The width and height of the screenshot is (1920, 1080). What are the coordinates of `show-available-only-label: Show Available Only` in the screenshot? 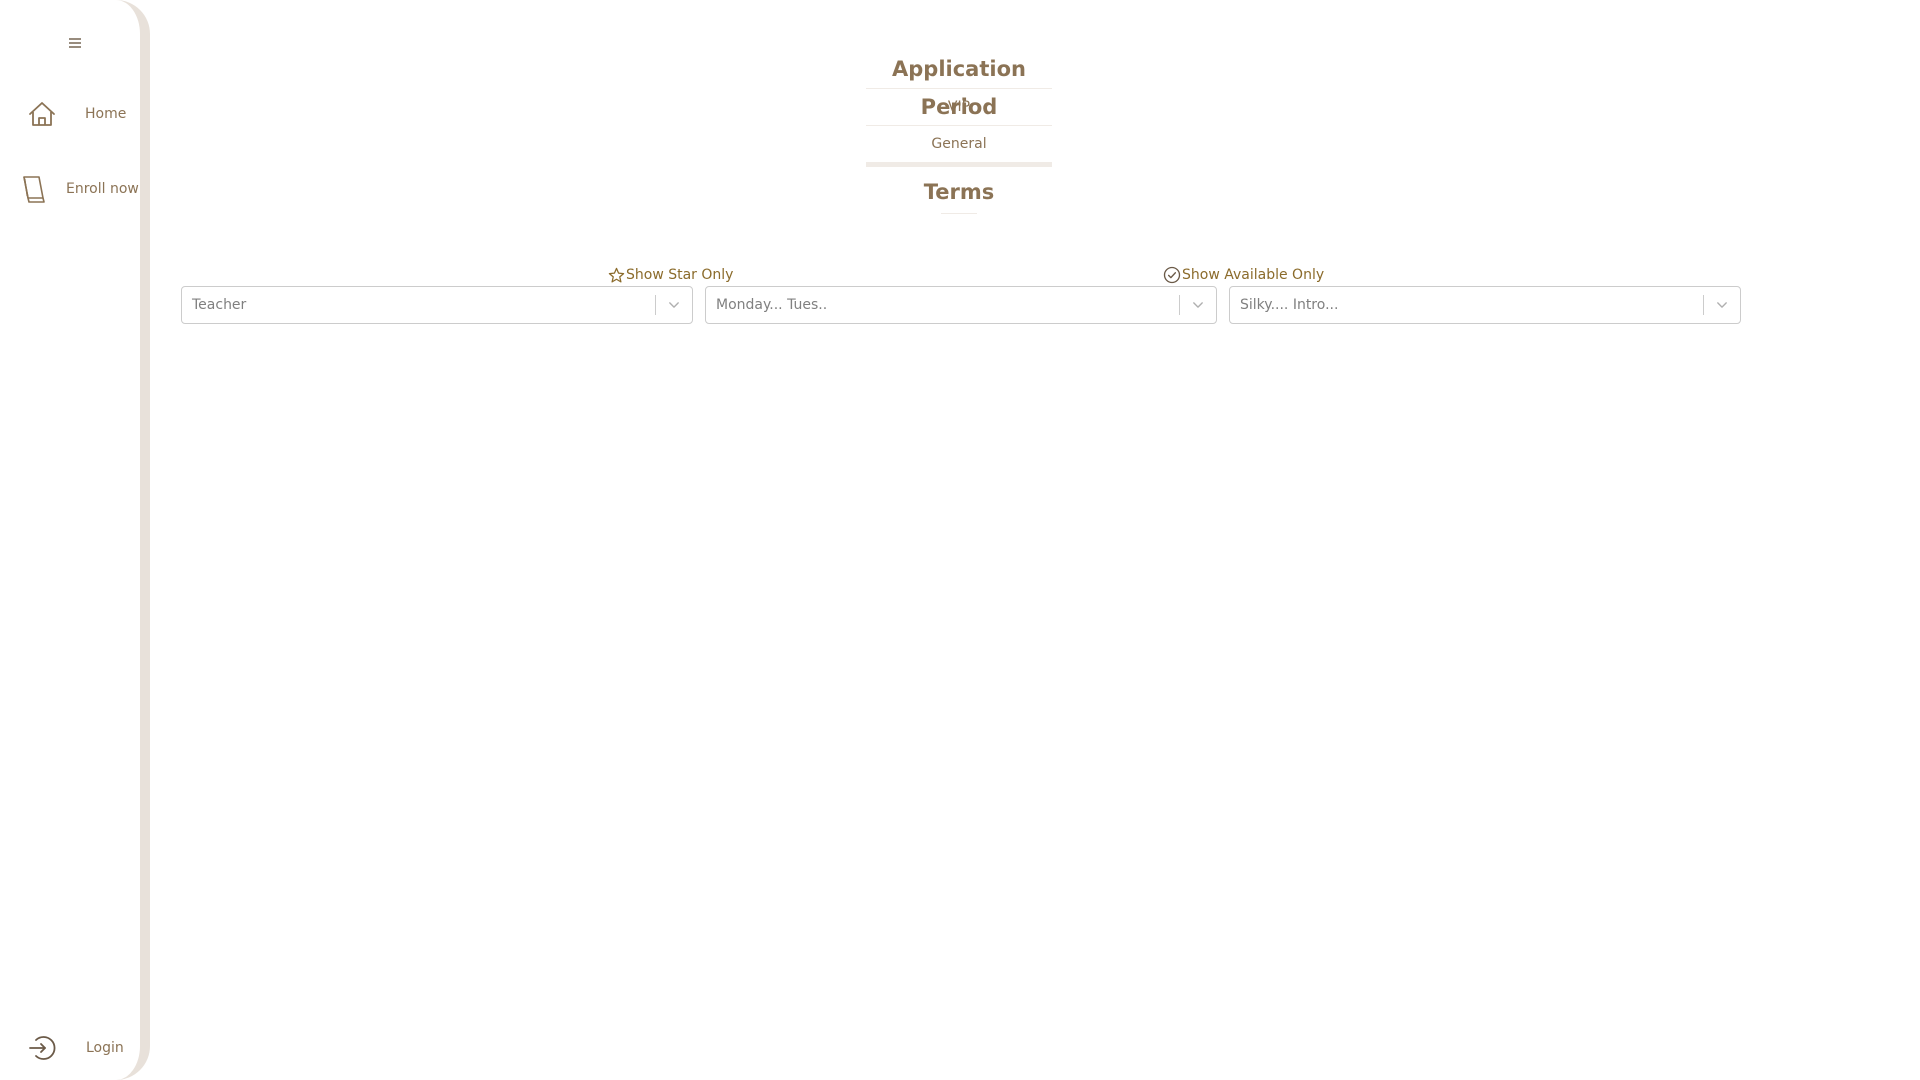 It's located at (1253, 275).